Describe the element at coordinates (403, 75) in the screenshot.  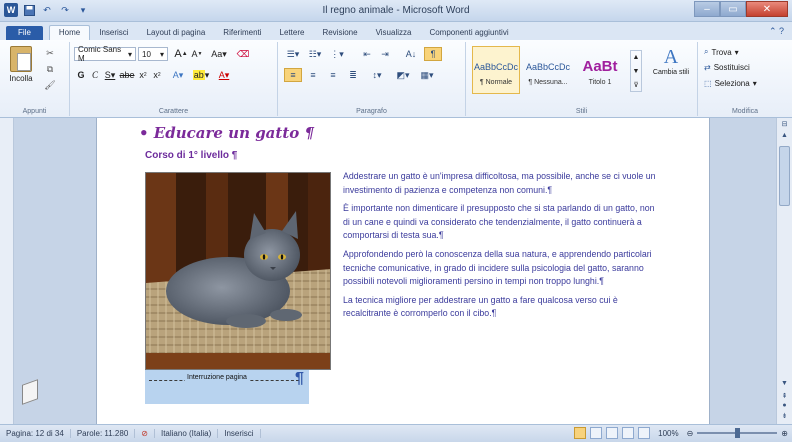
I see `shading-icon: ◩▾` at that location.